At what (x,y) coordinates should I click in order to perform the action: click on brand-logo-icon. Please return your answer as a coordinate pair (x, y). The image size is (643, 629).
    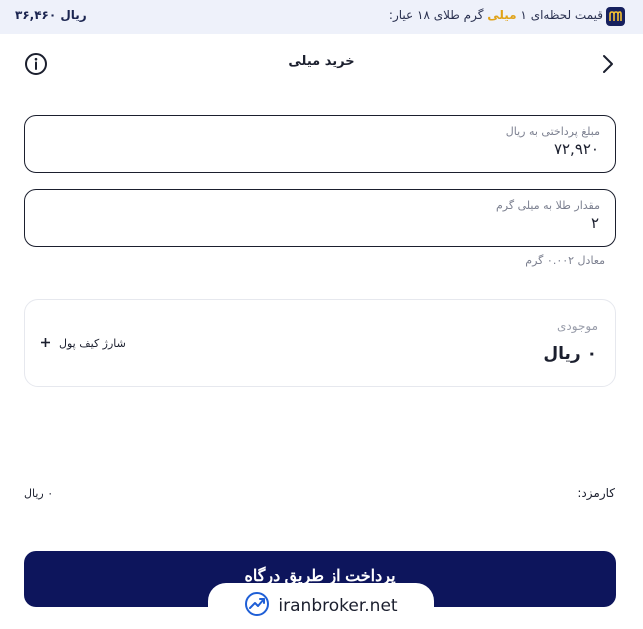
    Looking at the image, I should click on (615, 16).